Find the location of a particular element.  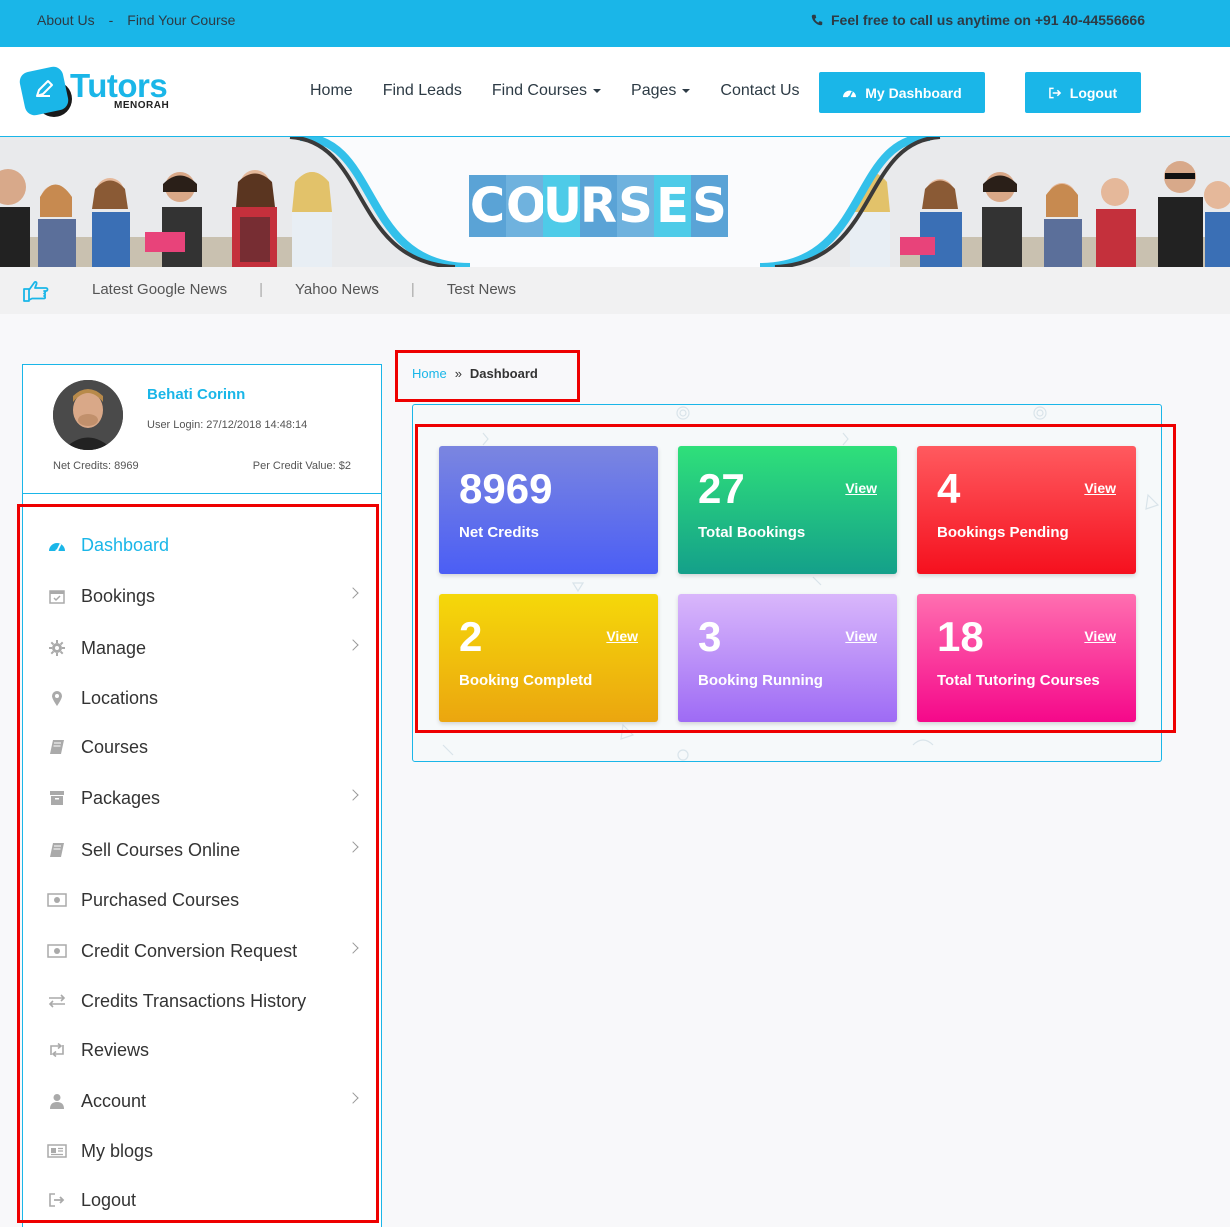

sidebar-item-account: Account is located at coordinates (203, 1101).